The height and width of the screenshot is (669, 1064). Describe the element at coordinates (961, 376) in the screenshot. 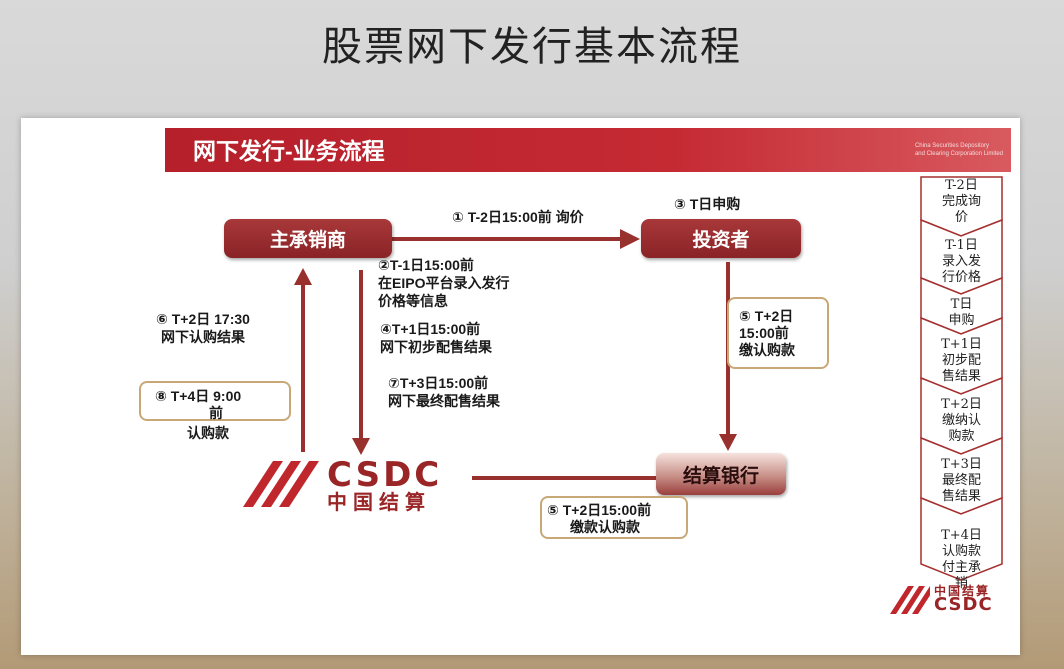

I see `timeline-step-4-l3: 售结果` at that location.